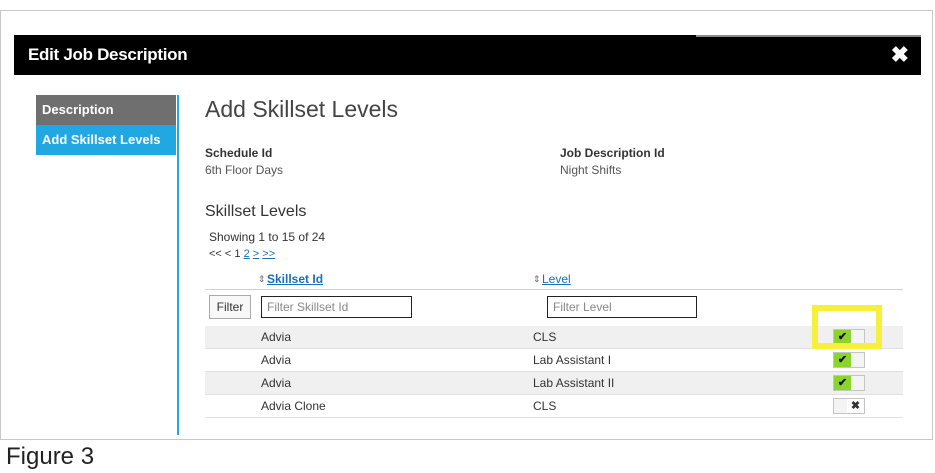 The image size is (935, 473). What do you see at coordinates (302, 109) in the screenshot?
I see `page-title: Add Skillset Levels` at bounding box center [302, 109].